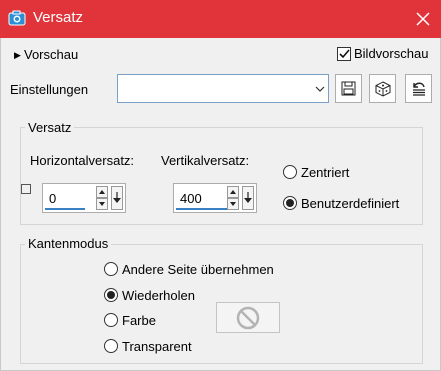  Describe the element at coordinates (320, 88) in the screenshot. I see `chevron-down-icon` at that location.